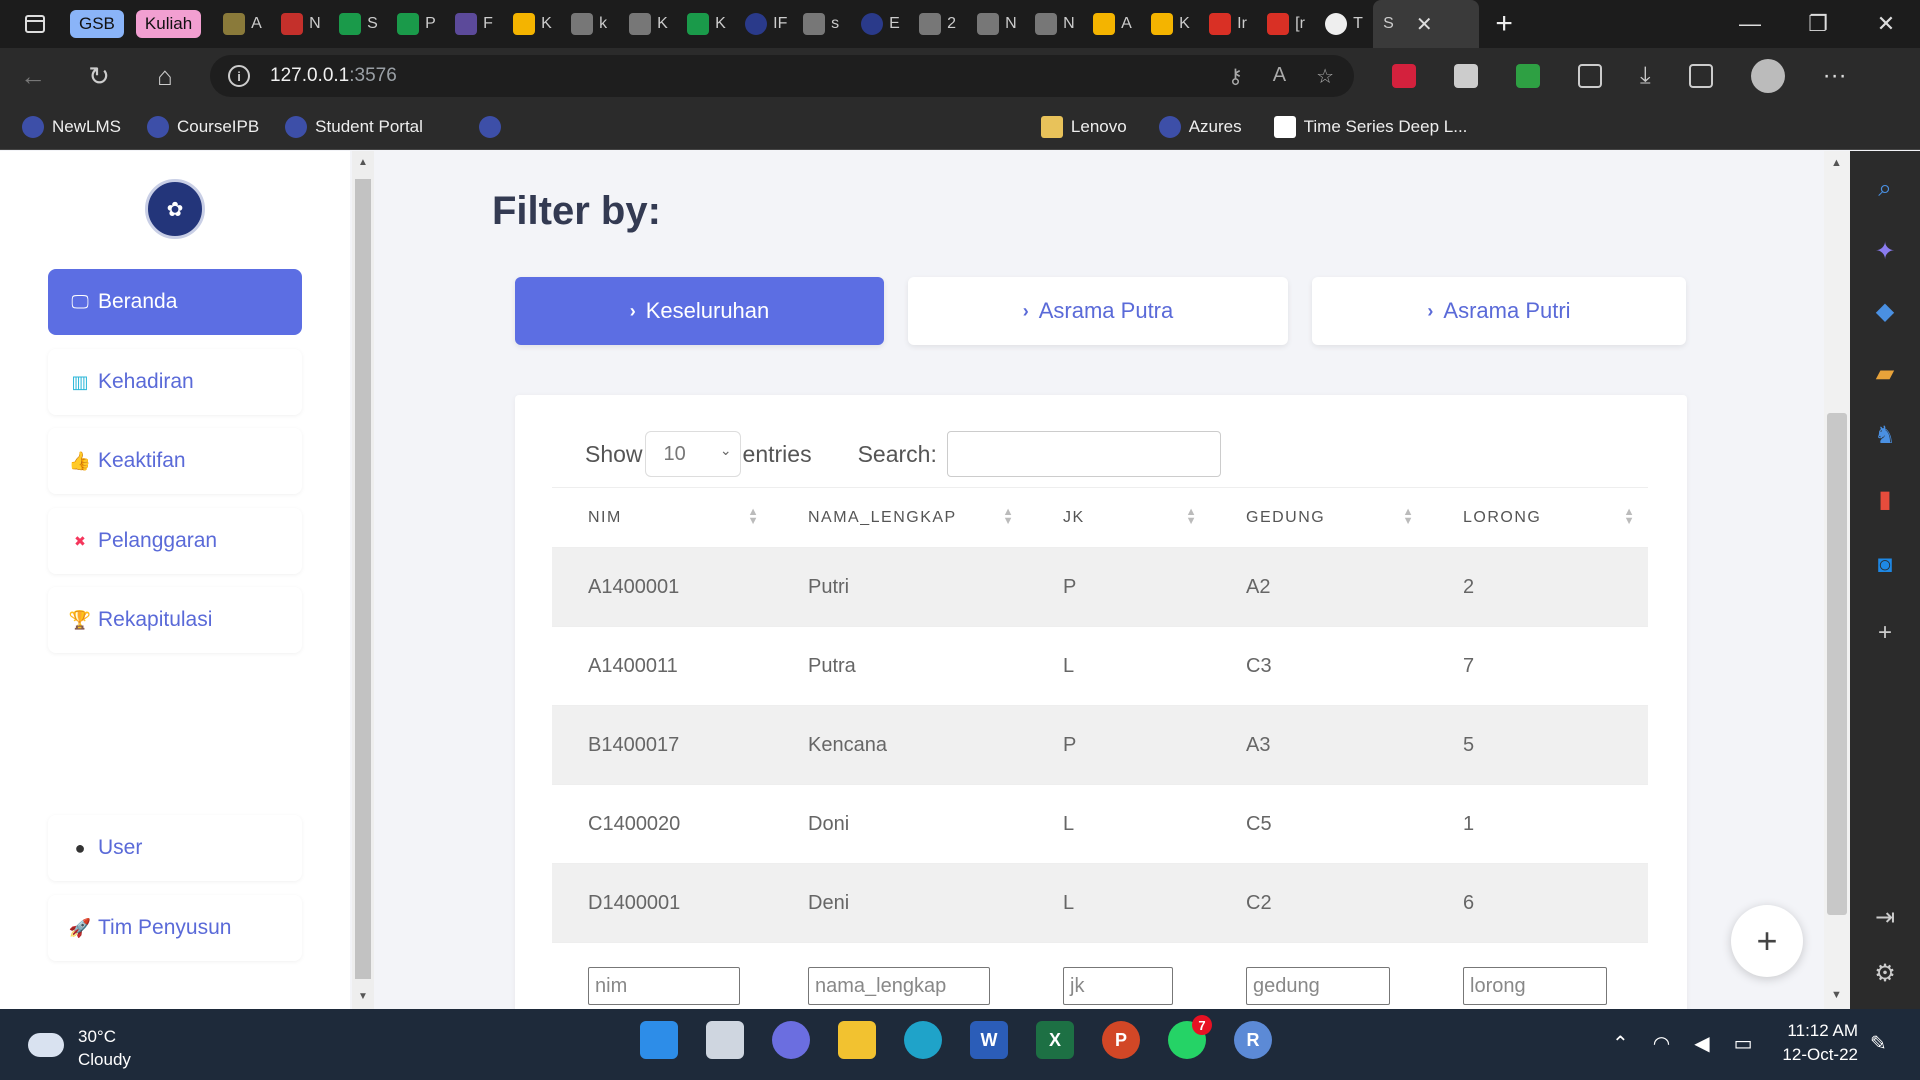 The image size is (1920, 1080). Describe the element at coordinates (1404, 76) in the screenshot. I see `mendeley-icon` at that location.